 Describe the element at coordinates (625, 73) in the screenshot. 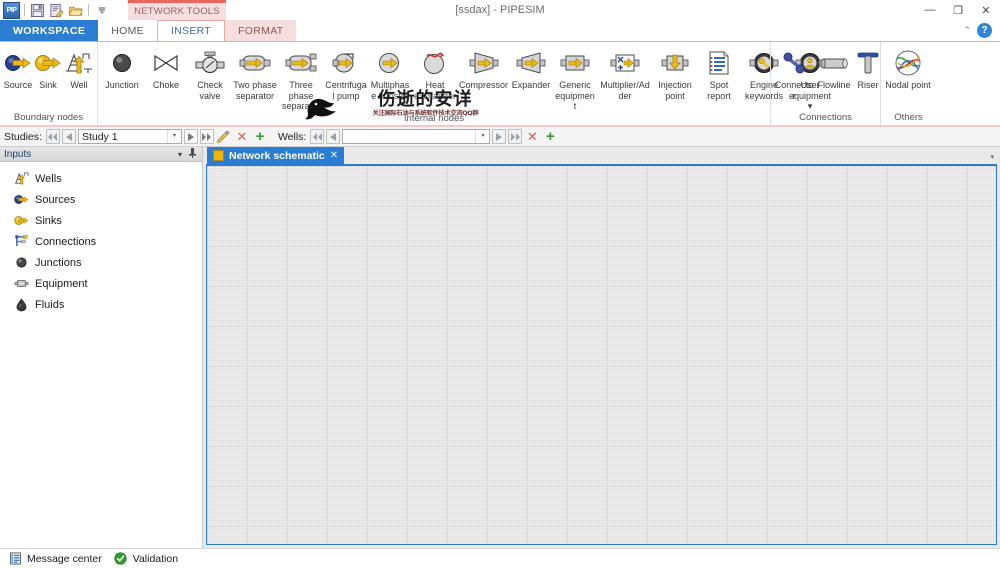

I see `insert-multiplier-adder-button: Multiplier/Adder` at that location.